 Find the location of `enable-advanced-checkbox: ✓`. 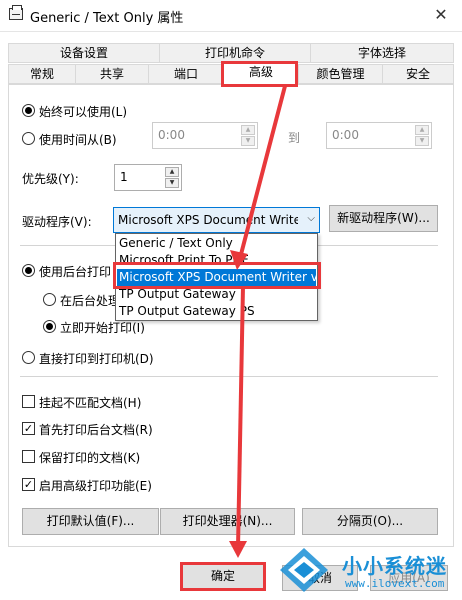

enable-advanced-checkbox: ✓ is located at coordinates (28, 484).